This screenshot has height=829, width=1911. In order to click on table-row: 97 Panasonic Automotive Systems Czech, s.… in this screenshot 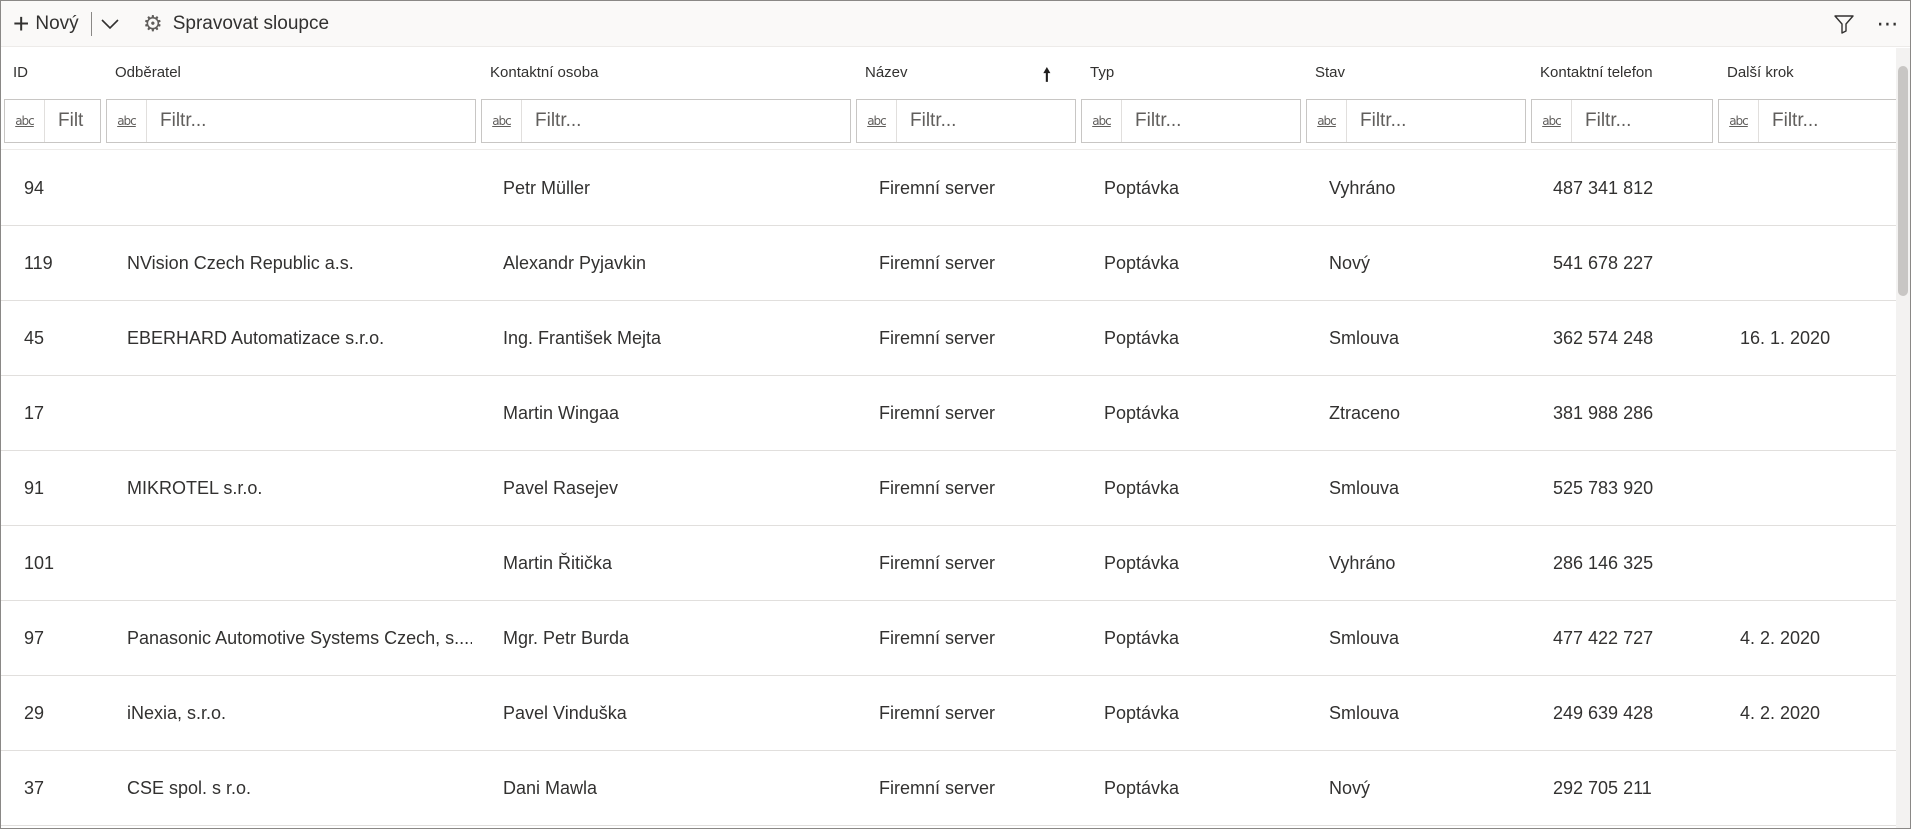, I will do `click(948, 638)`.